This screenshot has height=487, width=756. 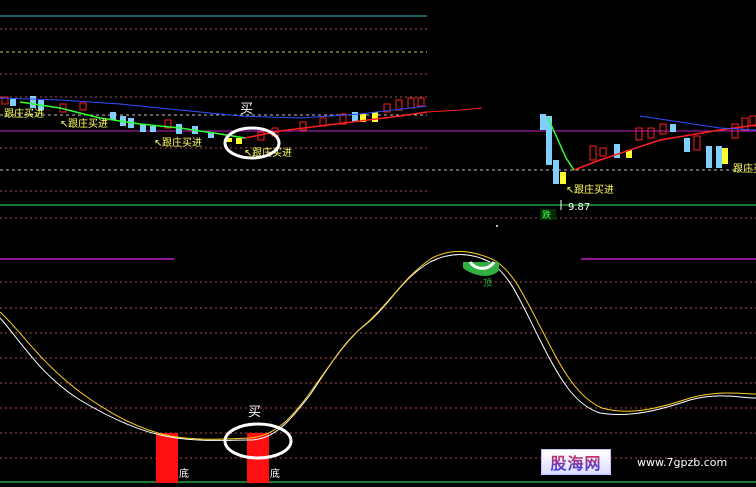 I want to click on watermark-url: www.7gpzb.com, so click(x=682, y=462).